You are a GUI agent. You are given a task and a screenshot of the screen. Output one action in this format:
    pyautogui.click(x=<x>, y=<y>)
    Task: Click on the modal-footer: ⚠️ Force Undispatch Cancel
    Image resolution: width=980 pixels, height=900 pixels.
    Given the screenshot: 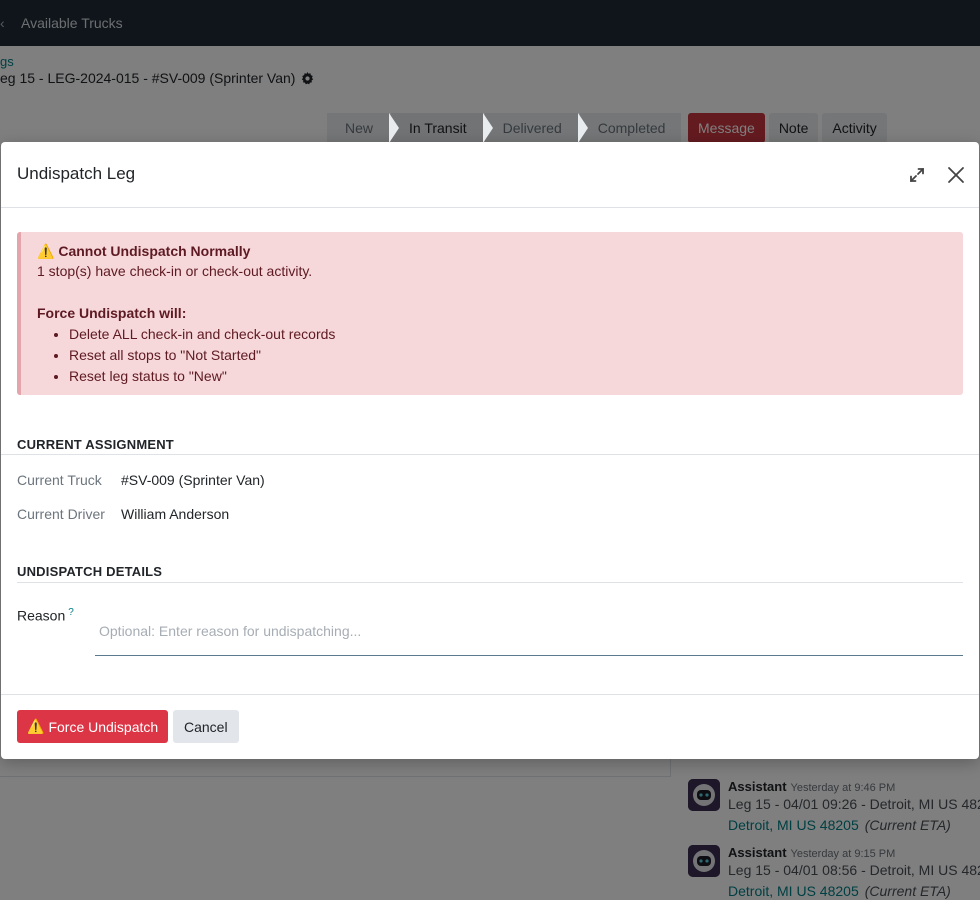 What is the action you would take?
    pyautogui.click(x=490, y=726)
    